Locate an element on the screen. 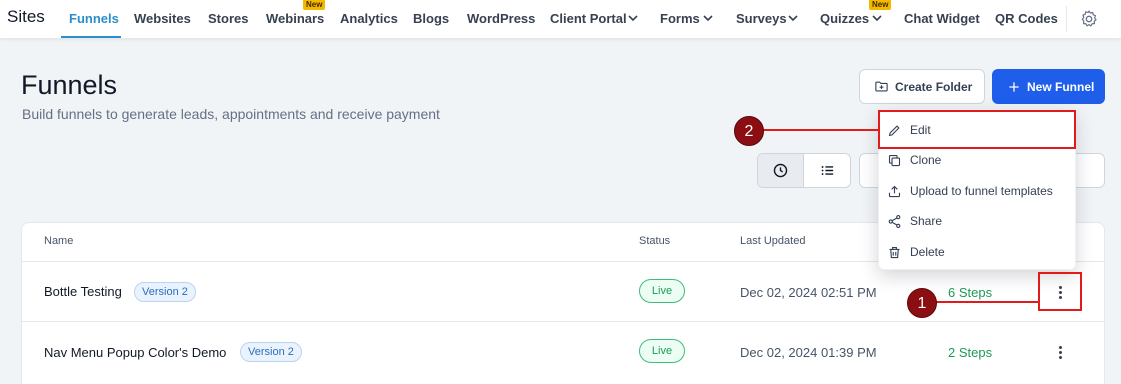 This screenshot has width=1121, height=384. tab-chat-widget: Chat Widget is located at coordinates (942, 18).